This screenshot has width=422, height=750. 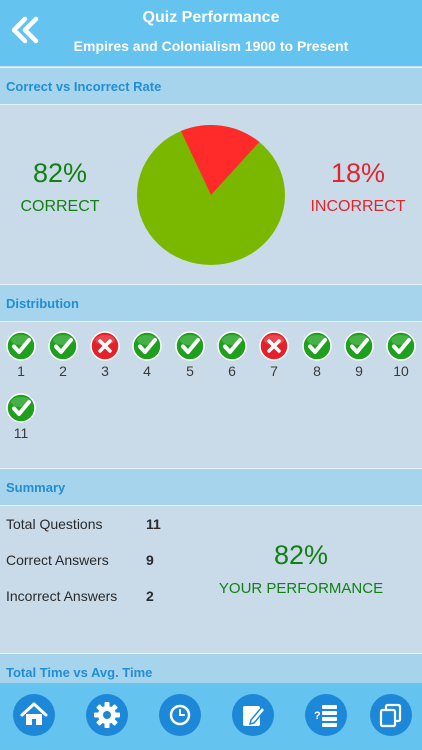 I want to click on question-number: 5, so click(x=190, y=371).